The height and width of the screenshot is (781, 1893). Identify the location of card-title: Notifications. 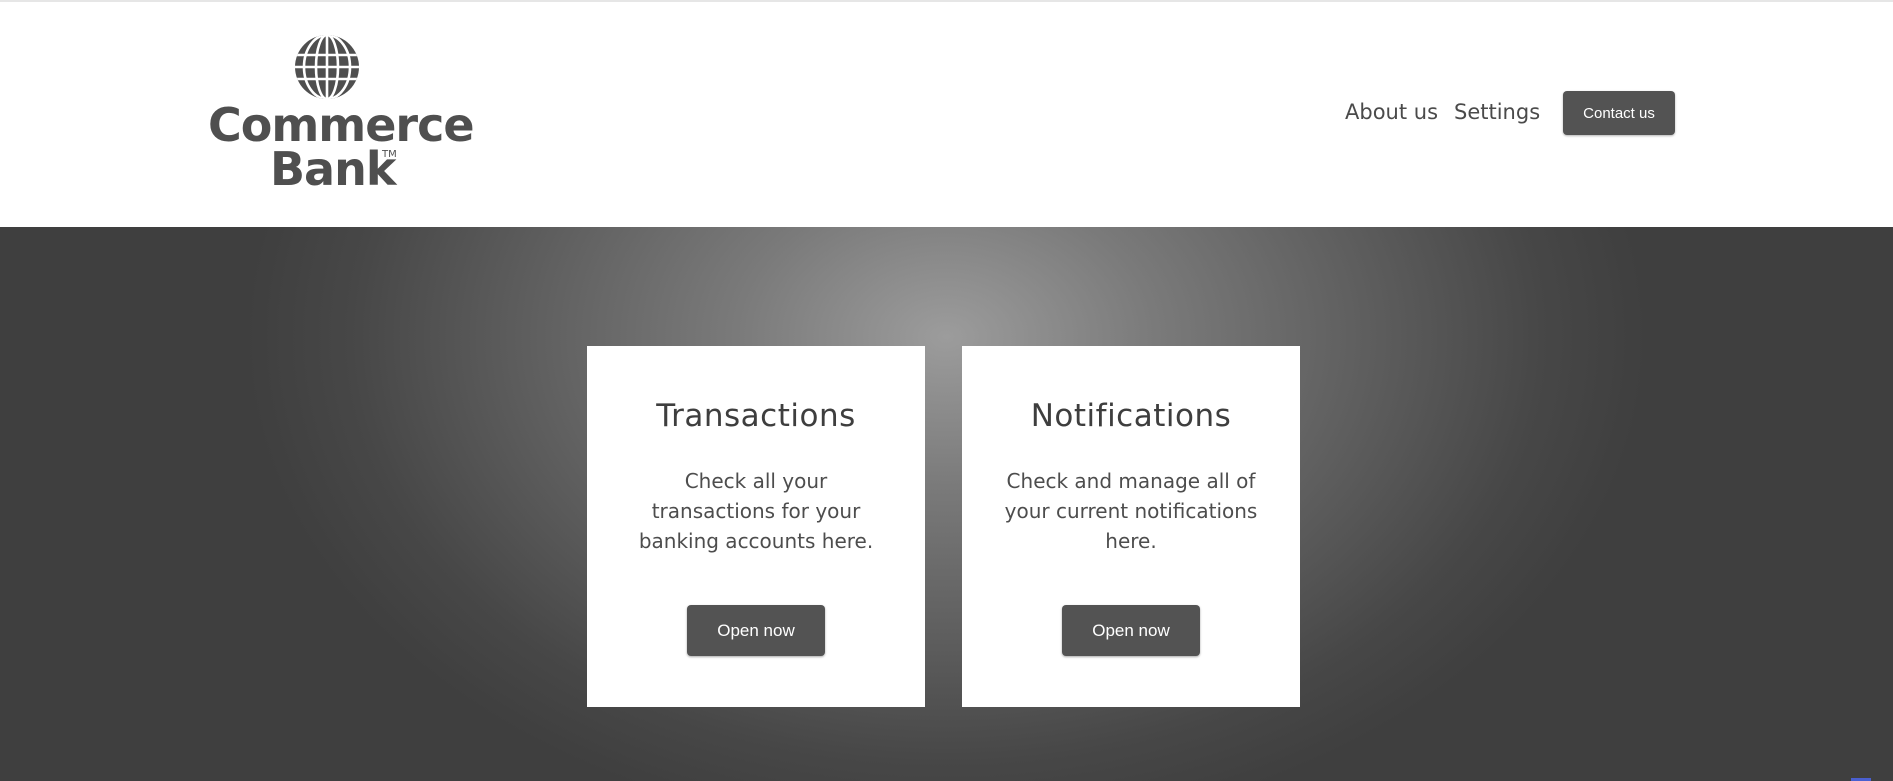
(1131, 416).